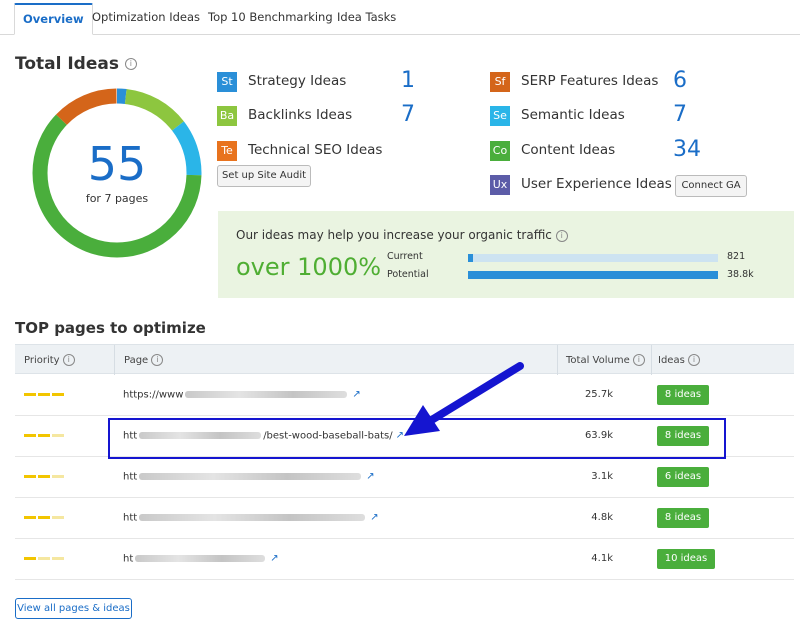 Image resolution: width=800 pixels, height=635 pixels. What do you see at coordinates (687, 149) in the screenshot?
I see `idea-category-count: 34` at bounding box center [687, 149].